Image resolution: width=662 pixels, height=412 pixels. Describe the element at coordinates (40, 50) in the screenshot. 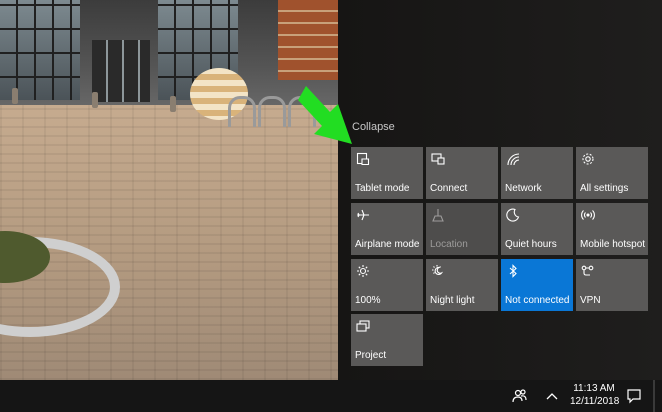

I see `wallpaper-windows` at that location.